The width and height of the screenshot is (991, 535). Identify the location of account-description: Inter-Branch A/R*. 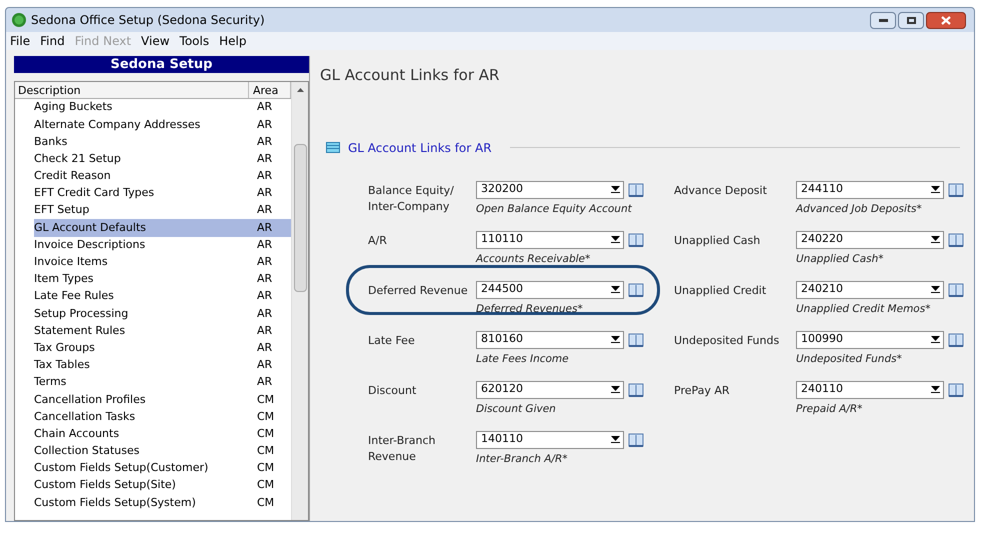
(522, 459).